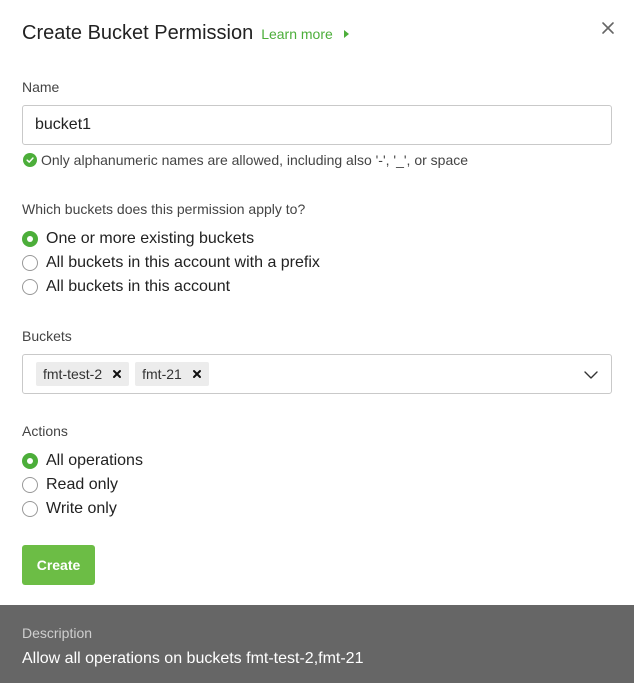 The height and width of the screenshot is (683, 634). Describe the element at coordinates (82, 484) in the screenshot. I see `radio-label: Read only` at that location.